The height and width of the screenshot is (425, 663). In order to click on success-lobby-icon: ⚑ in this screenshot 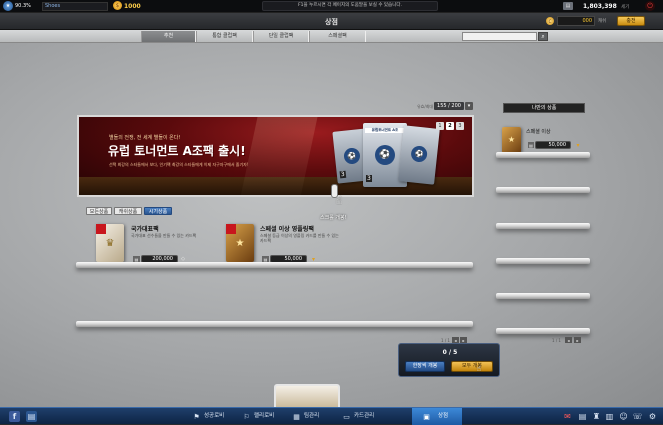, I will do `click(196, 416)`.